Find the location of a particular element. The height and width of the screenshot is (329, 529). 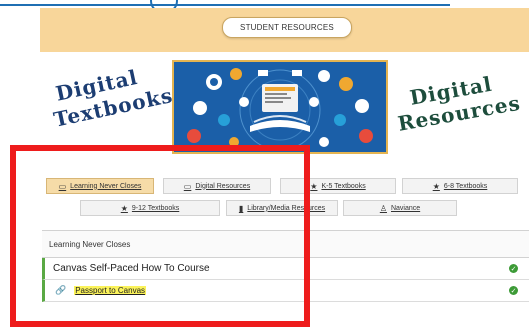

link-row: 🔗 Passport to Canvas ✓ is located at coordinates (285, 291).